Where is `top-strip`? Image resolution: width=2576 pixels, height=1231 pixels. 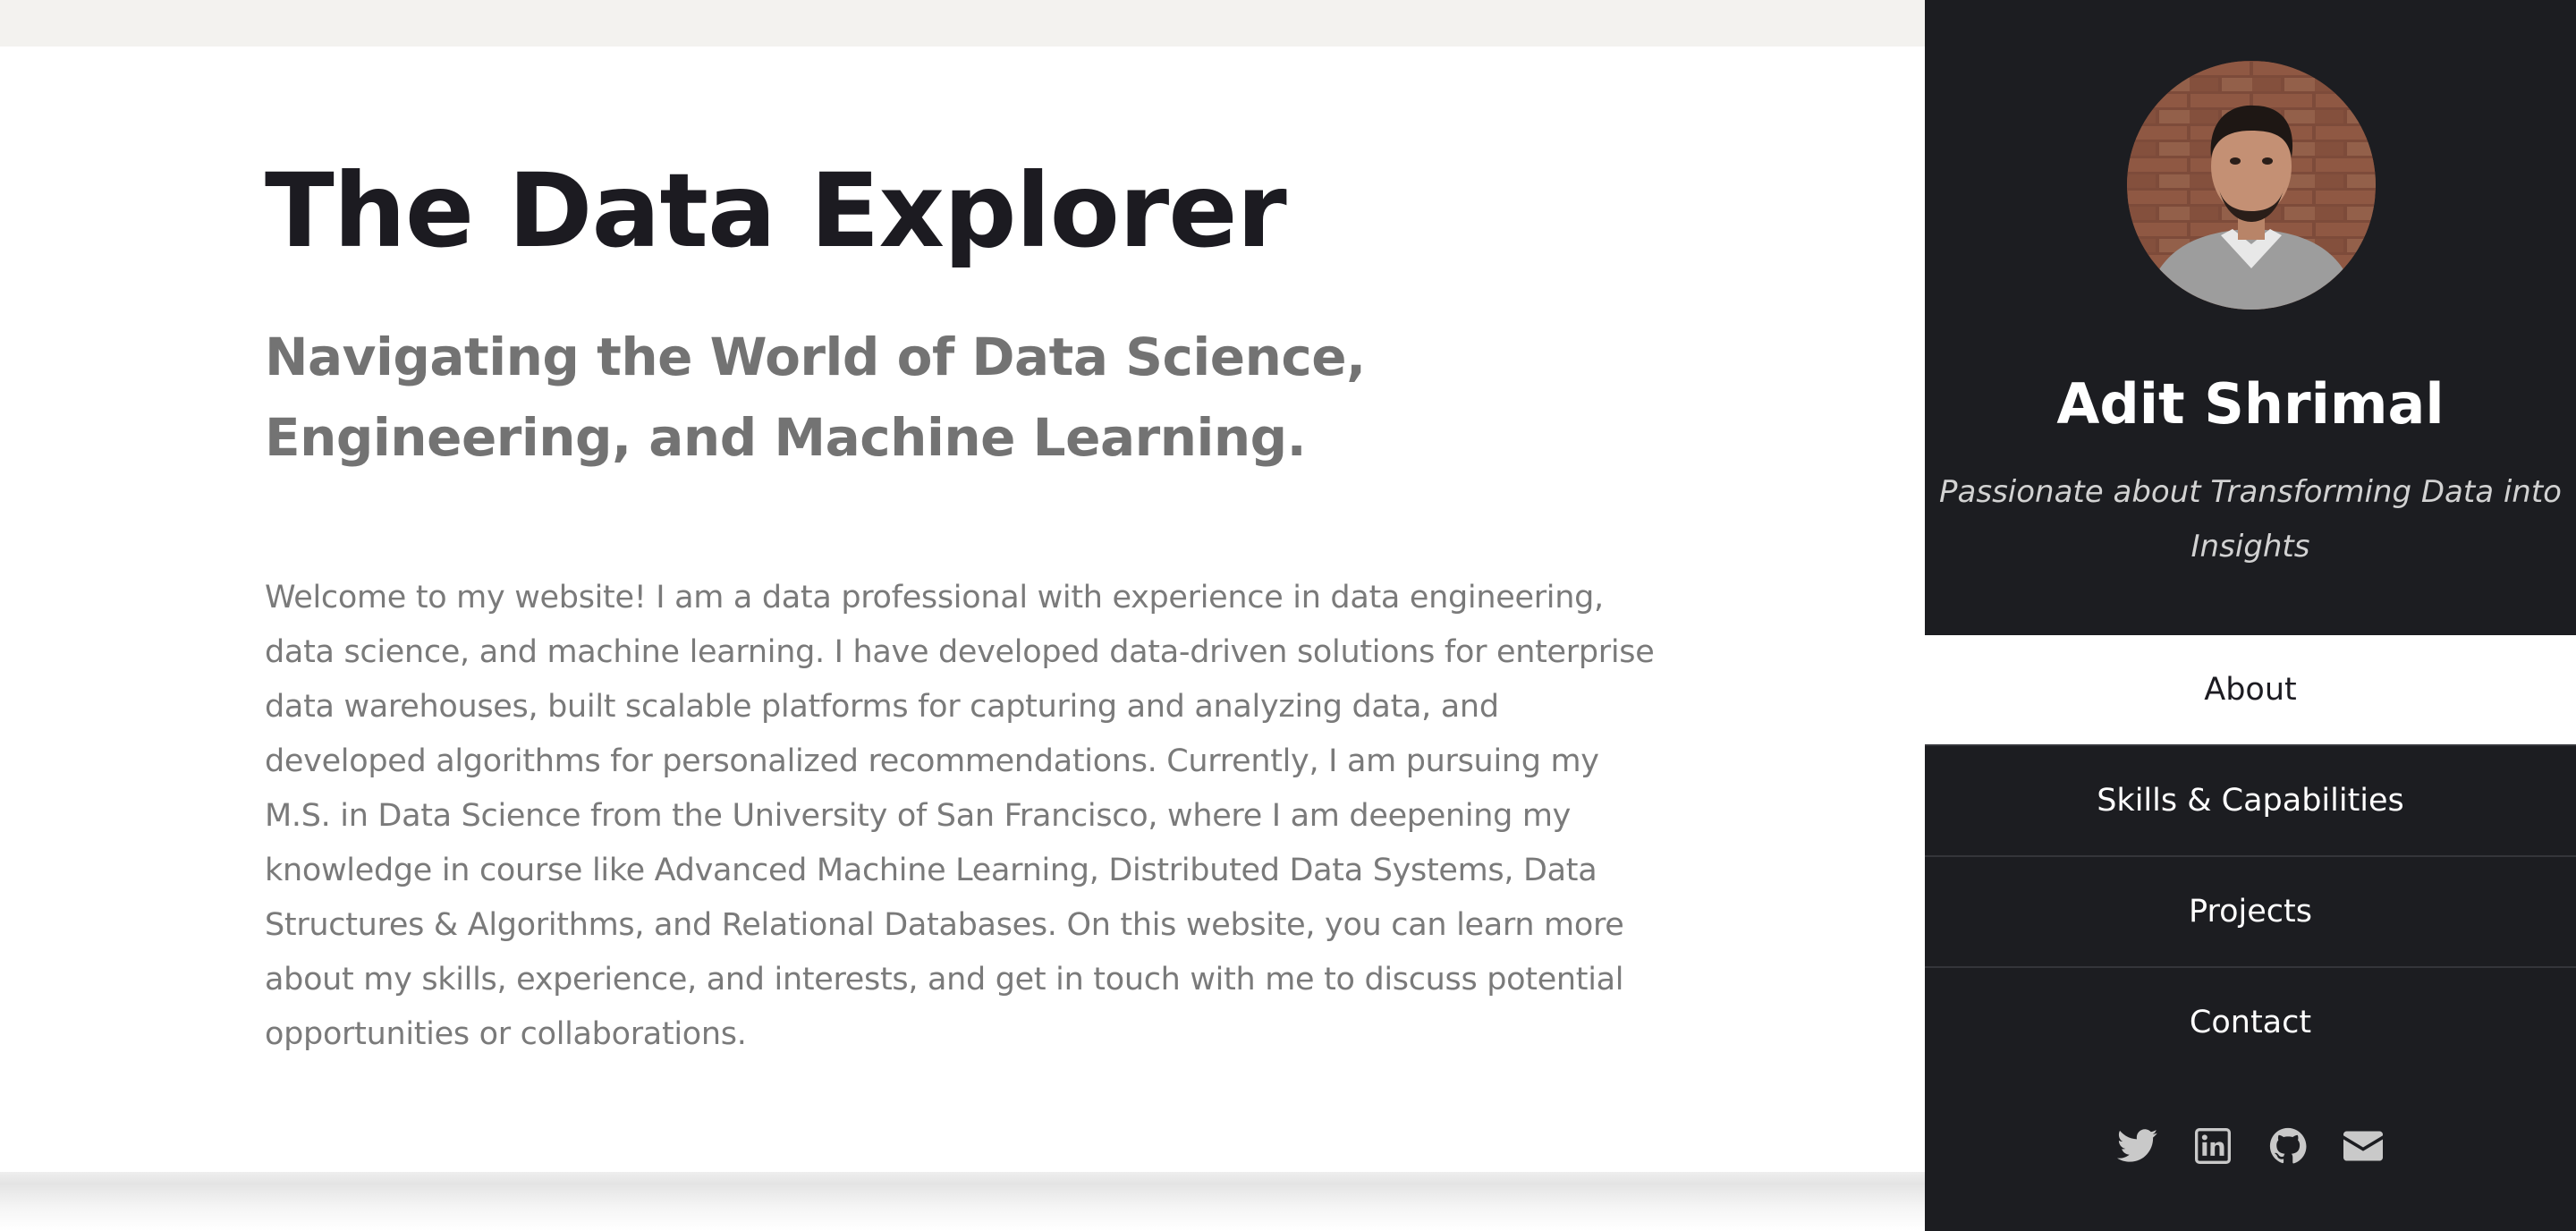 top-strip is located at coordinates (962, 23).